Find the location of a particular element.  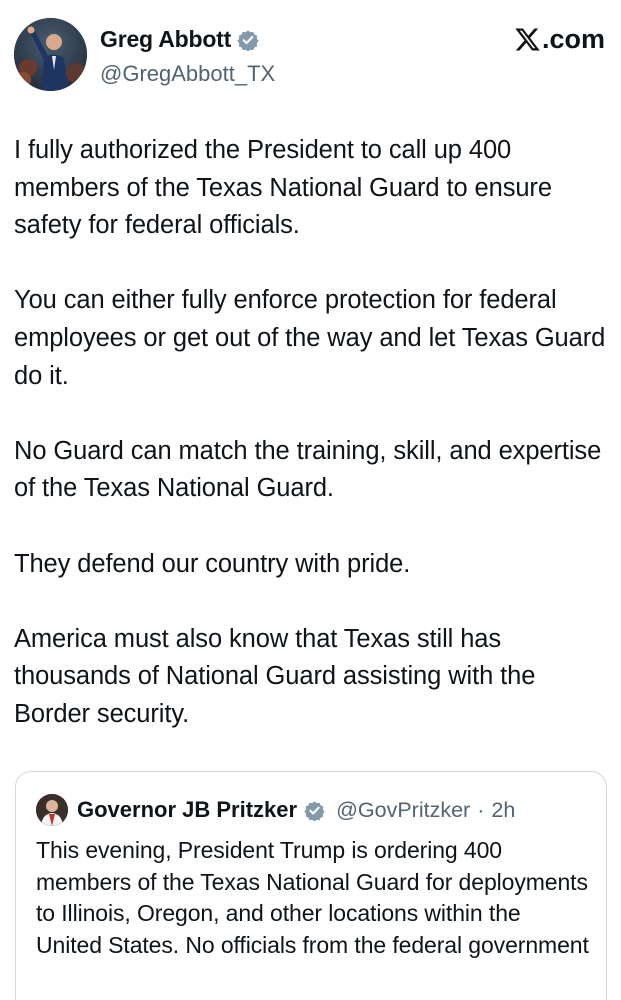

x-logo-icon is located at coordinates (527, 39).